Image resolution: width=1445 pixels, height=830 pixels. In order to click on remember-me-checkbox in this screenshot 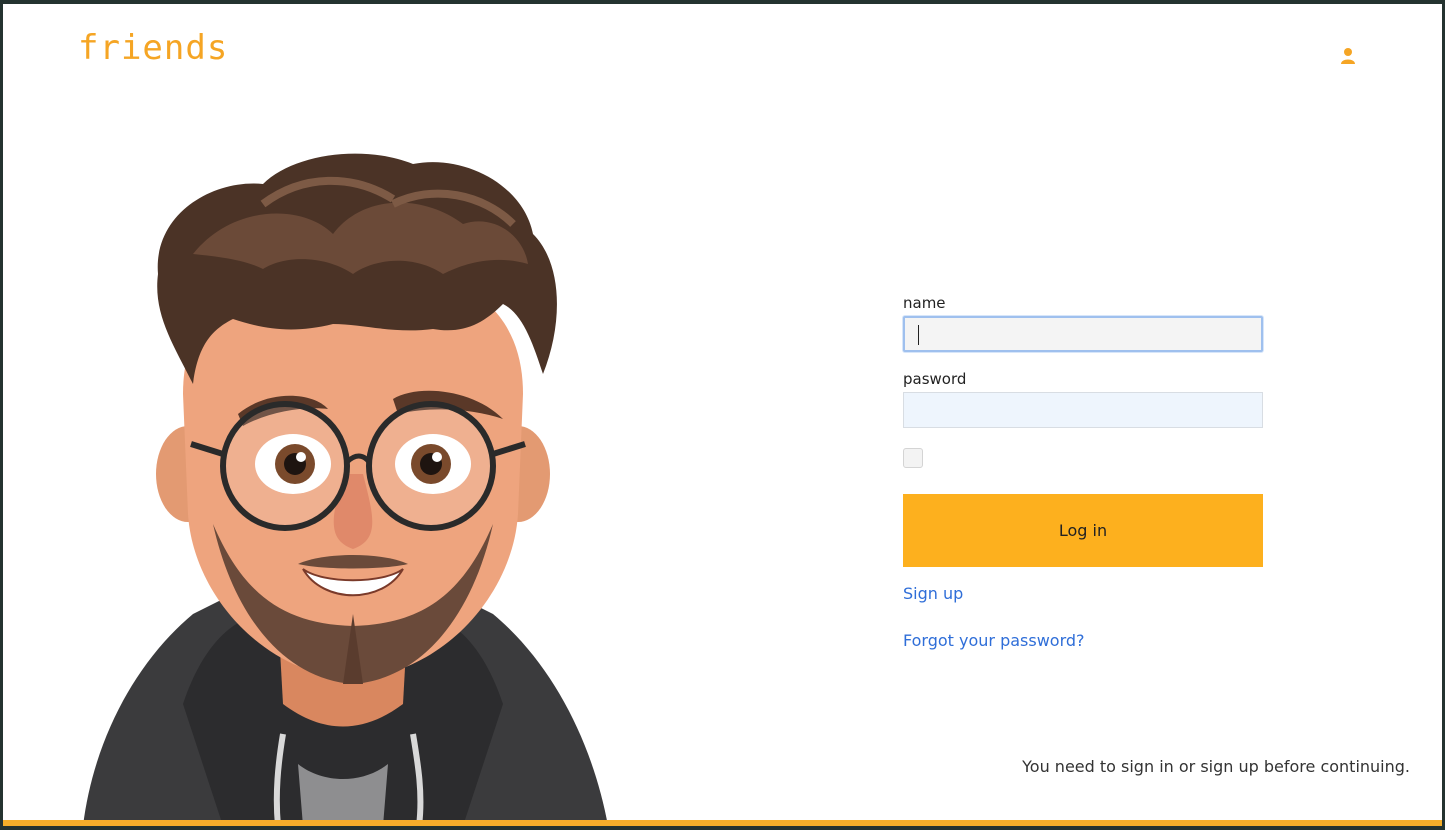, I will do `click(913, 458)`.